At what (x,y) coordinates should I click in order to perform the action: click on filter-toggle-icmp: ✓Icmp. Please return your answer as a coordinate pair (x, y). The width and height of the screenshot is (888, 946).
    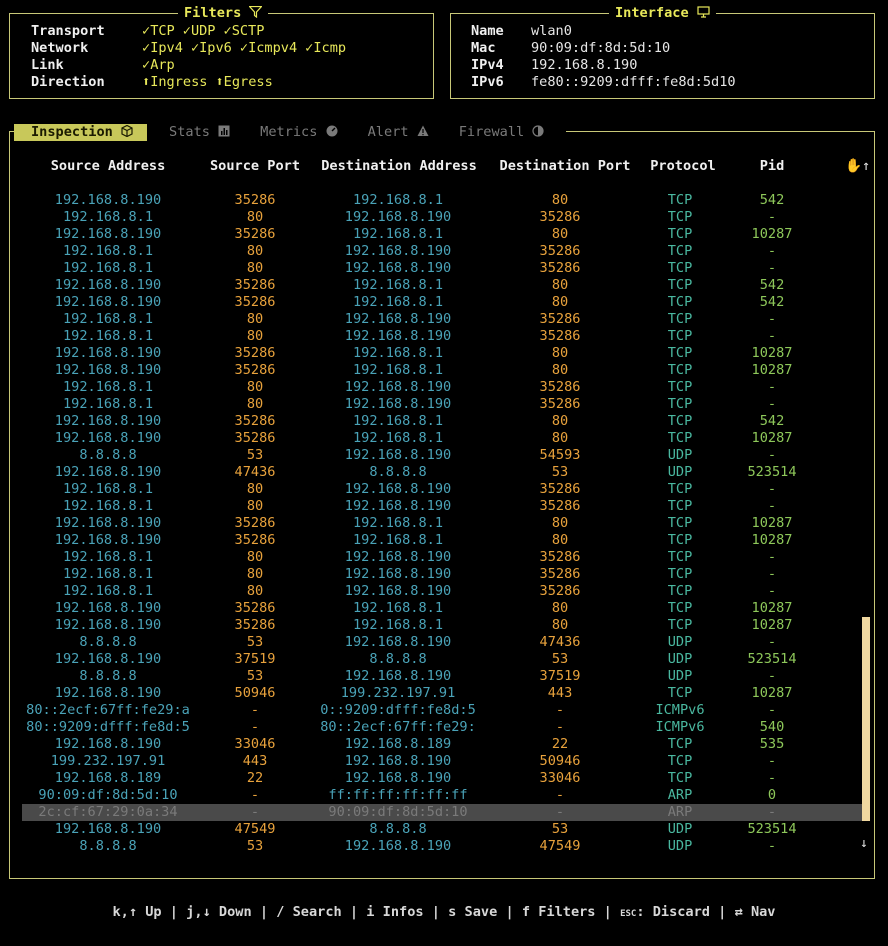
    Looking at the image, I should click on (325, 48).